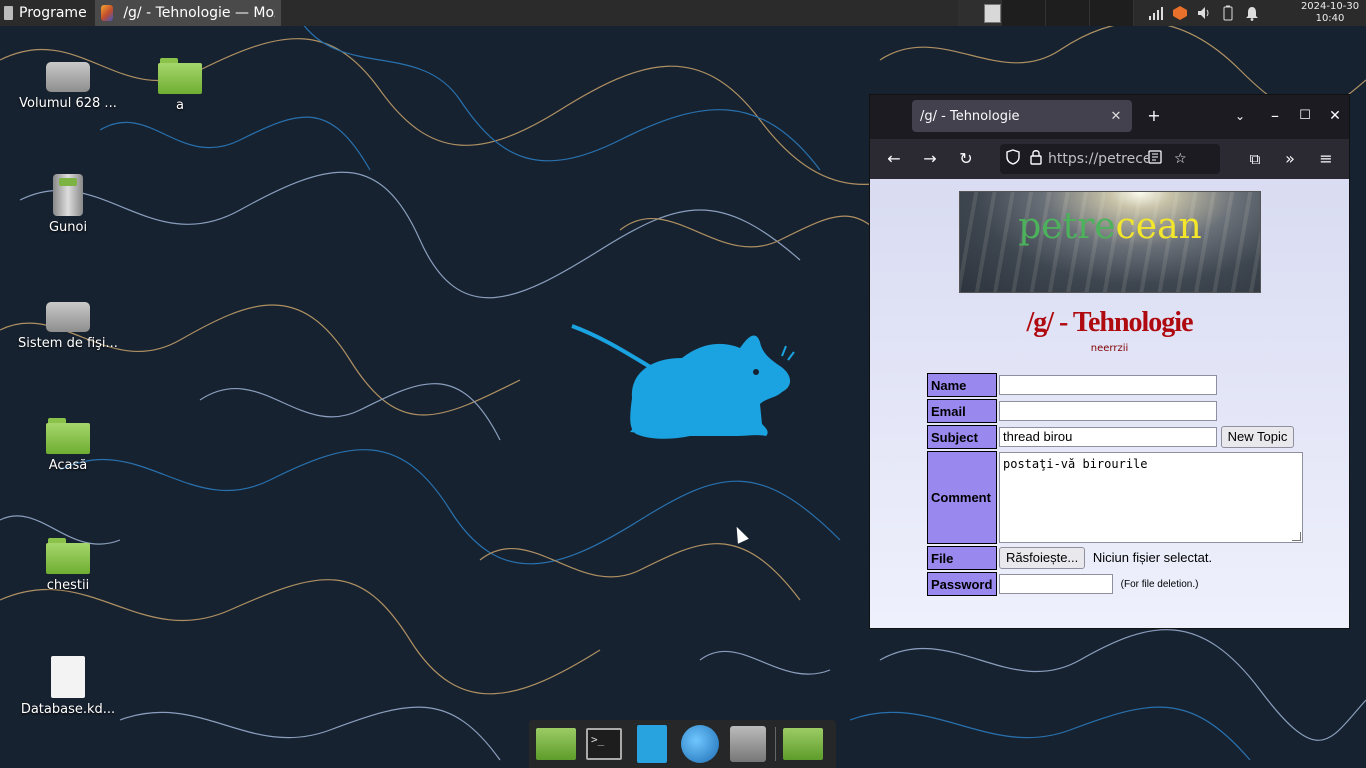 The height and width of the screenshot is (768, 1366). I want to click on logo-part1: petre, so click(1067, 226).